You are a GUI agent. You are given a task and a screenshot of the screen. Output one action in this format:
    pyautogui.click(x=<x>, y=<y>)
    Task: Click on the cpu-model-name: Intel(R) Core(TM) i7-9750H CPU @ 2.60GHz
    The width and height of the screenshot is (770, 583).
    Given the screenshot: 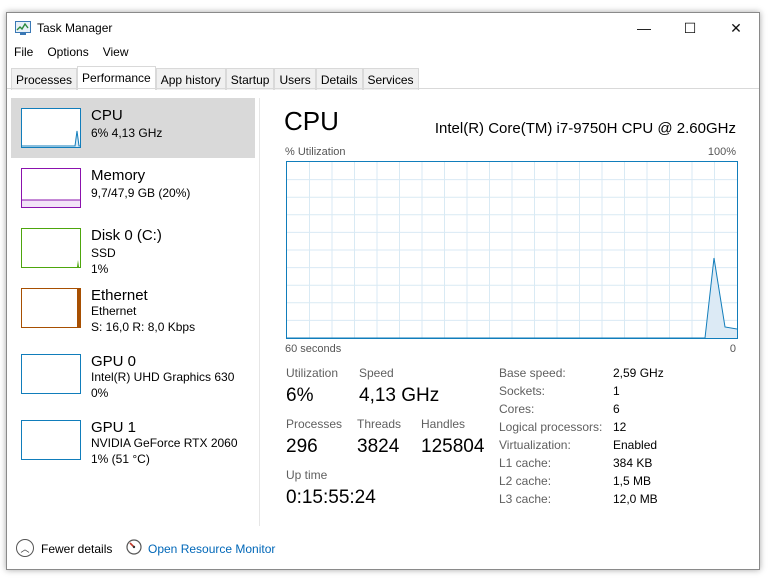 What is the action you would take?
    pyautogui.click(x=585, y=128)
    